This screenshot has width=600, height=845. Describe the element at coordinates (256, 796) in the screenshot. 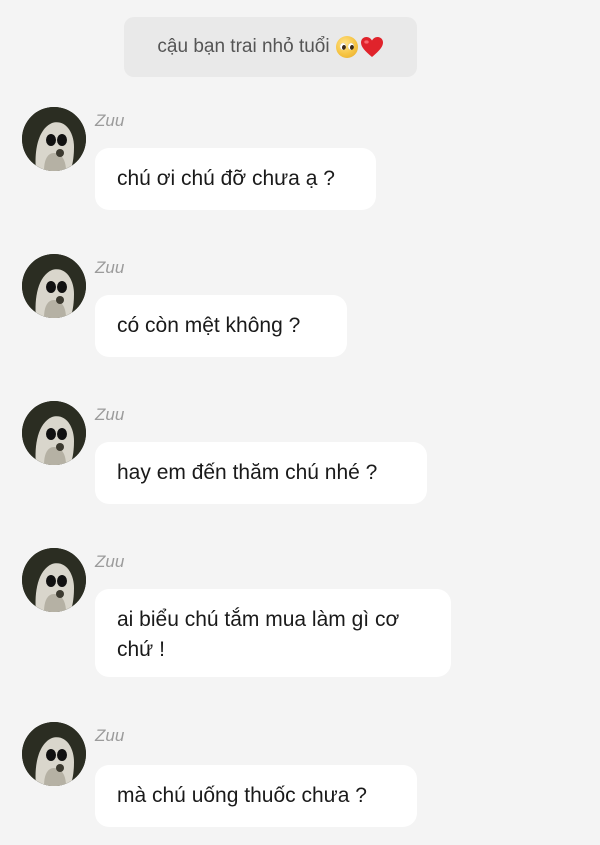

I see `message-bubble: mà chú uống thuốc chưa ?` at that location.